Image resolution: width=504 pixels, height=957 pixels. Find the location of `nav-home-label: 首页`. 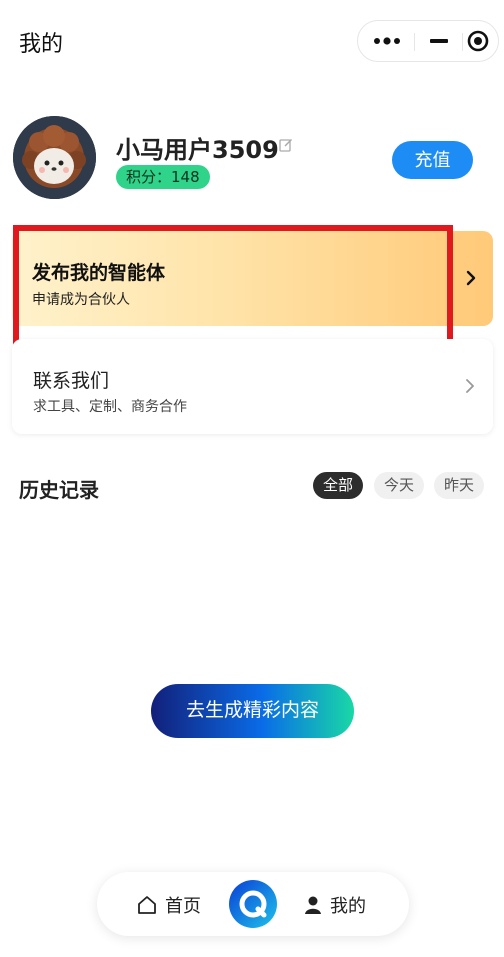

nav-home-label: 首页 is located at coordinates (183, 906).